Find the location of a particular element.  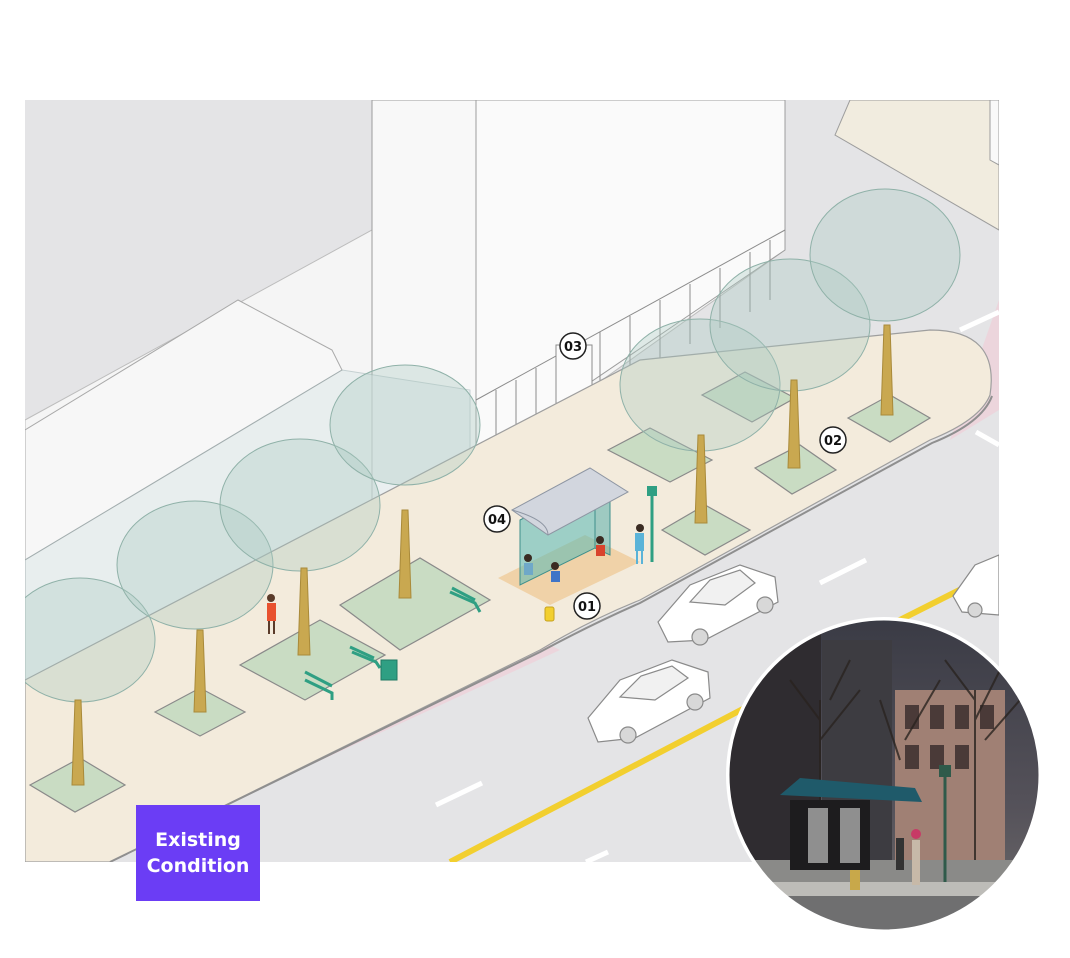

callout-03: 03 is located at coordinates (573, 346).